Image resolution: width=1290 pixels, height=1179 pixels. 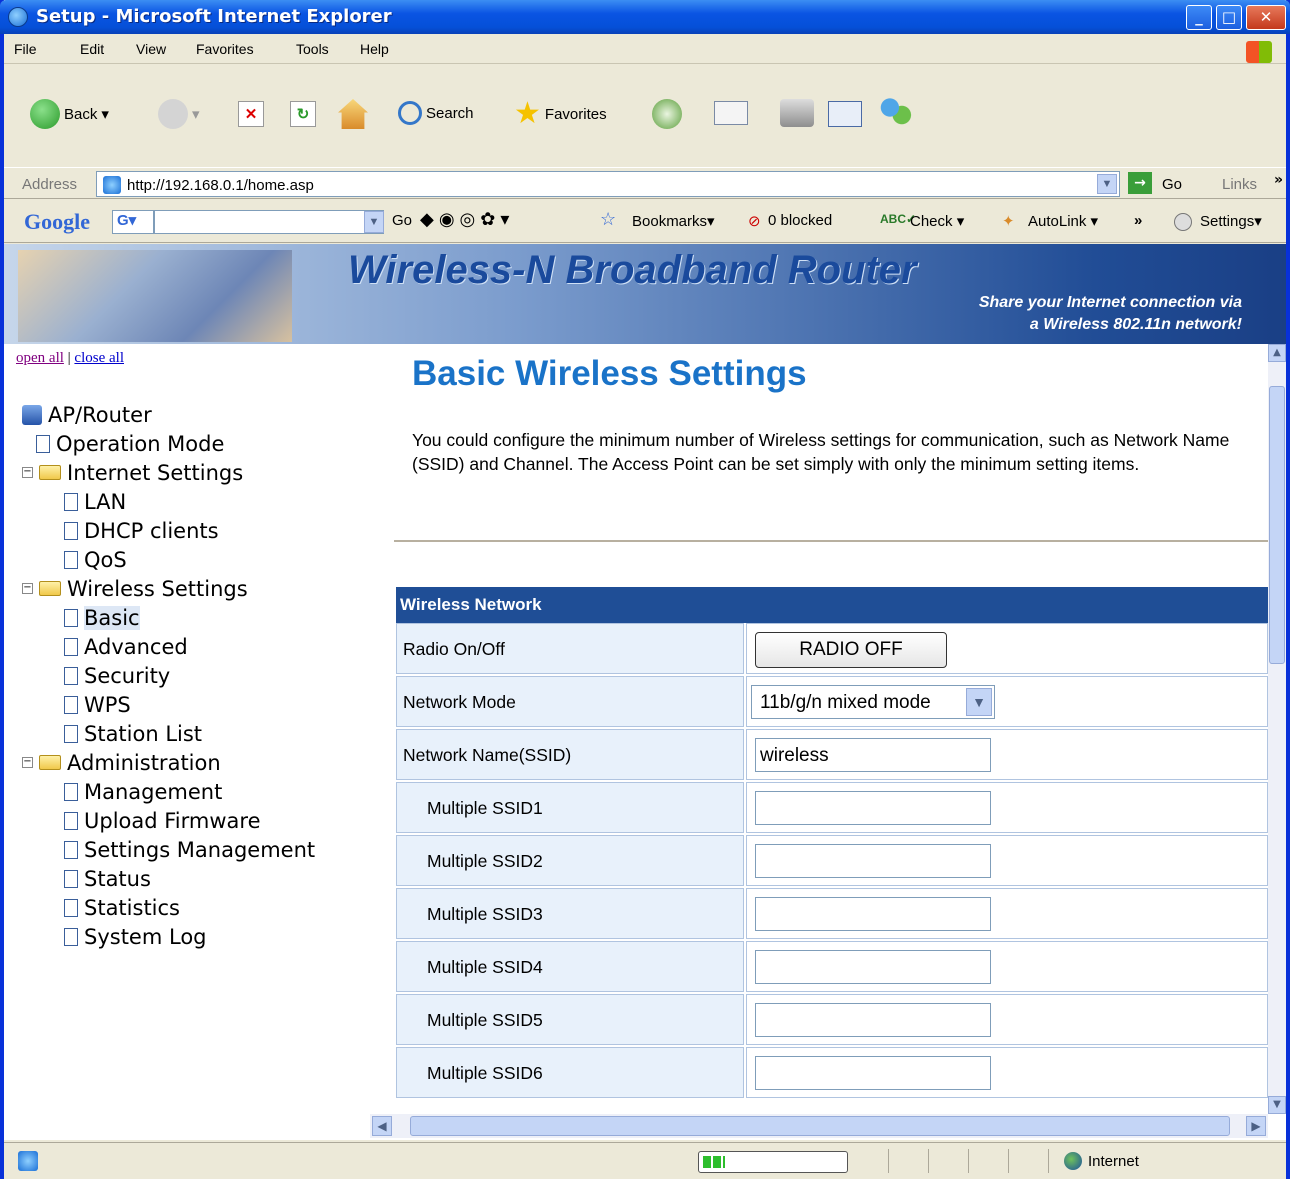 I want to click on scroll-down-icon: ▼, so click(x=1277, y=1105).